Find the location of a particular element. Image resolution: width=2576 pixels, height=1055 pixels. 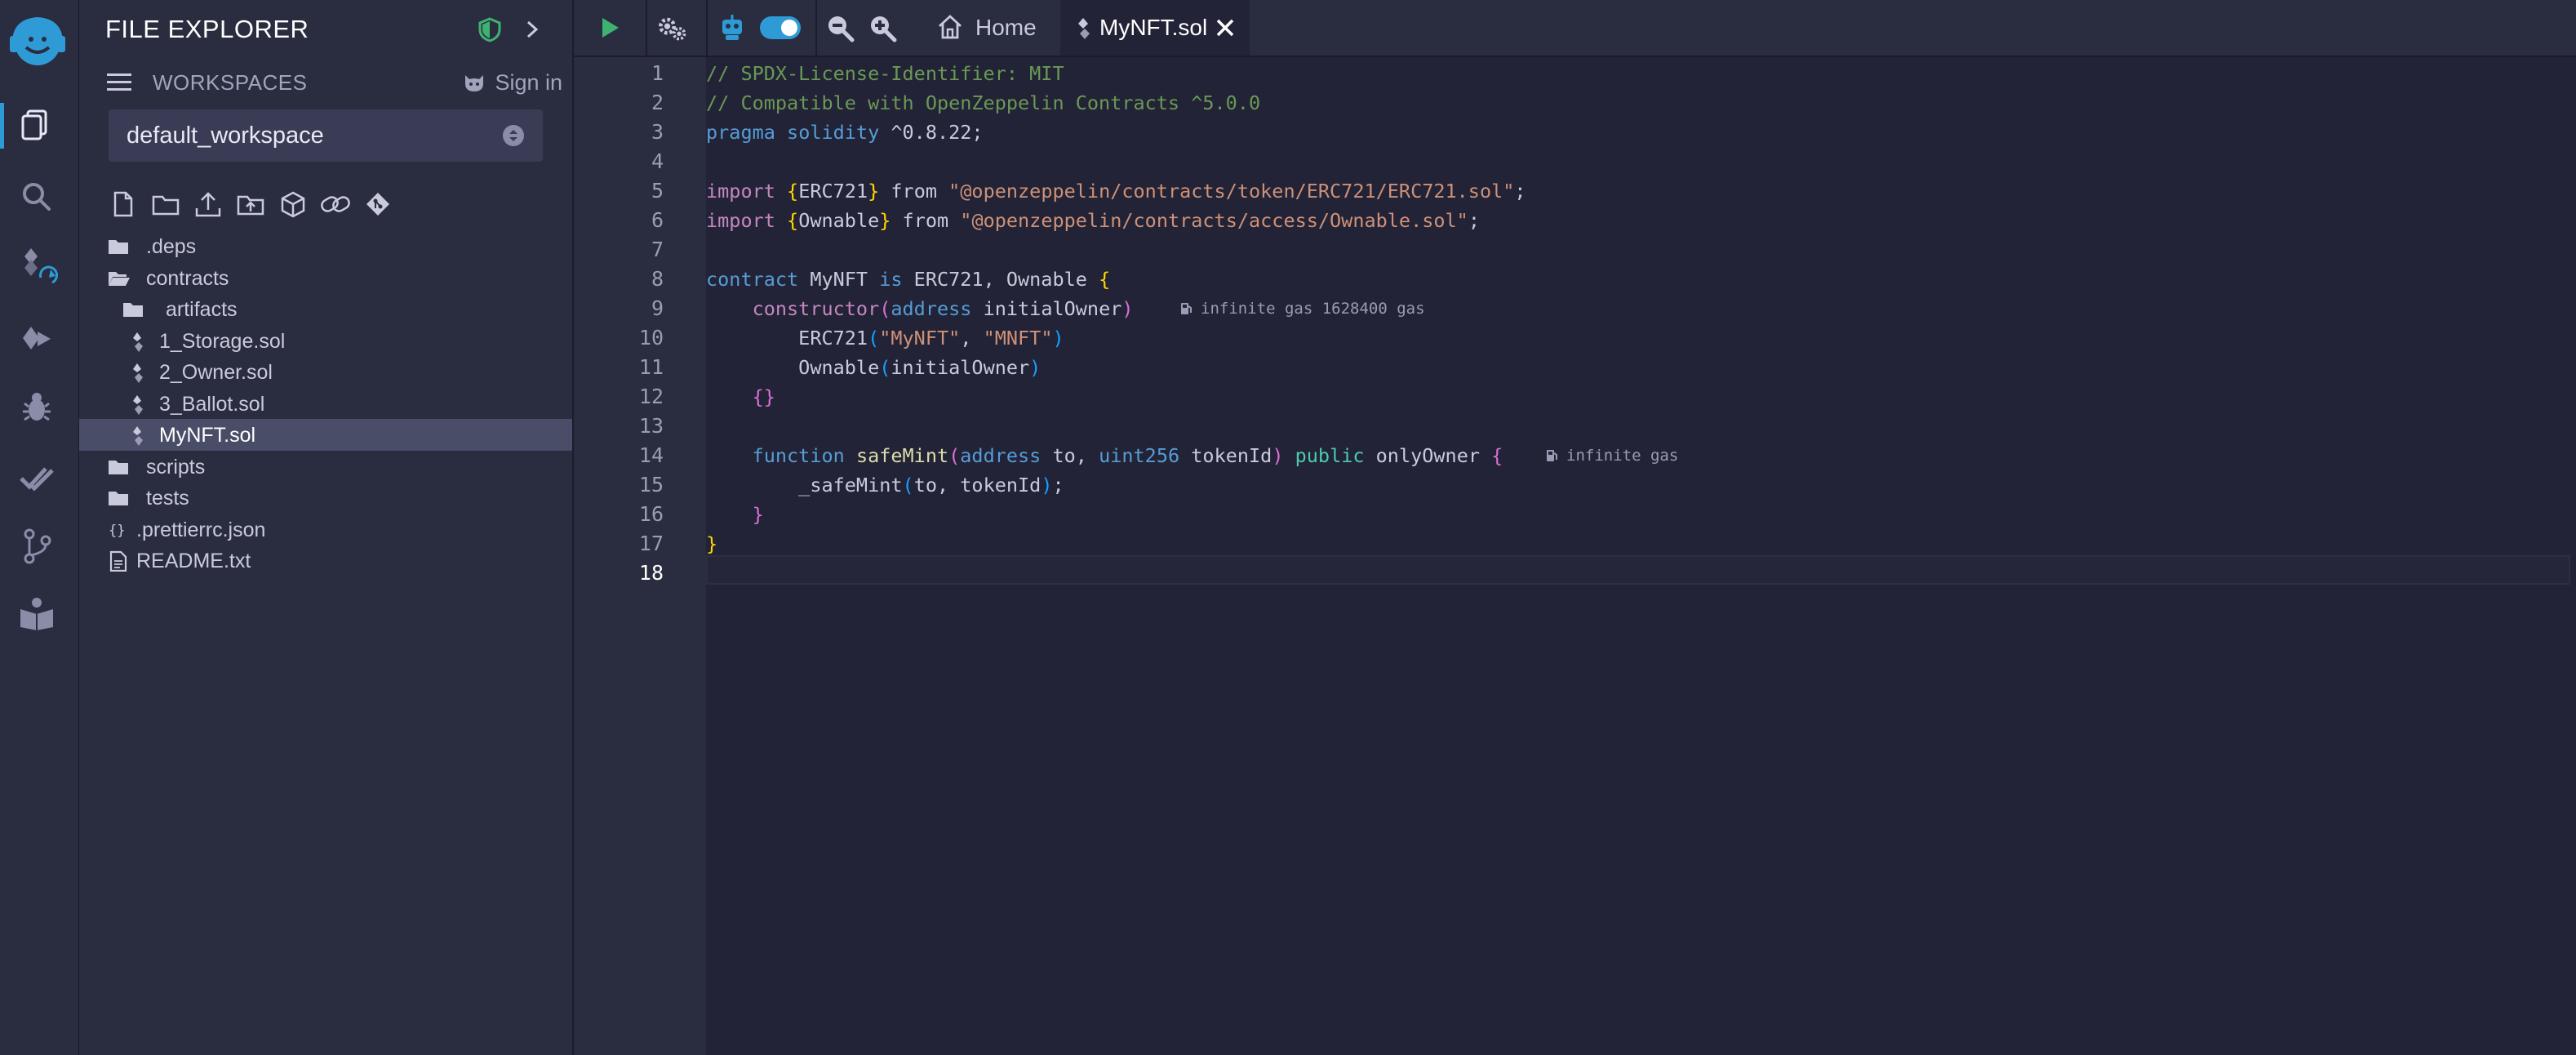

ai-toggle-switch is located at coordinates (780, 27).